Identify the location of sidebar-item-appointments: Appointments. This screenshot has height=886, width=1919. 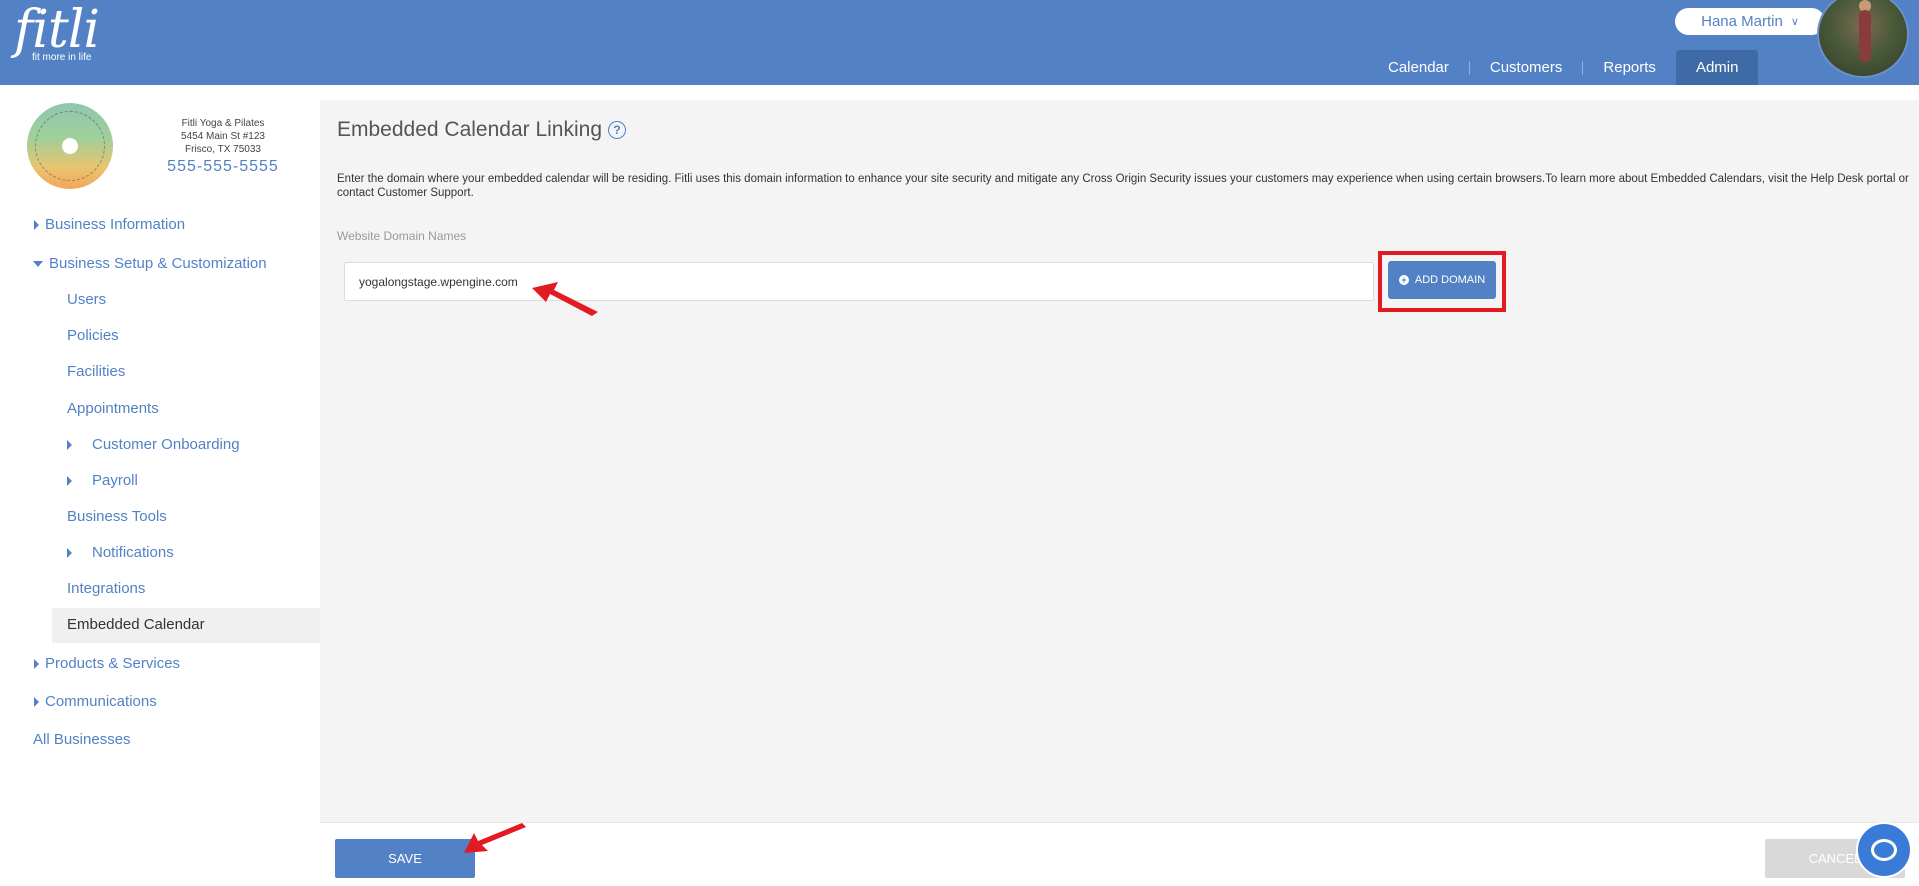
(113, 408).